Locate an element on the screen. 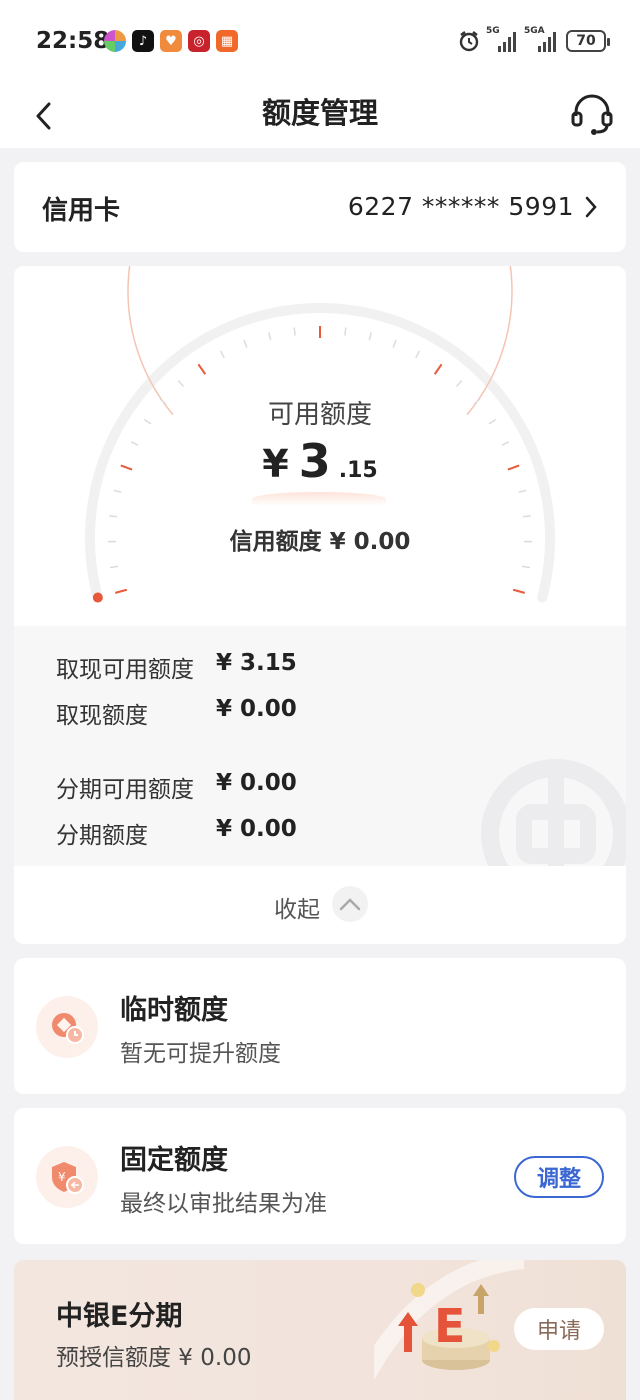 Image resolution: width=640 pixels, height=1400 pixels. detail-row: 取现可用额度 ¥ 3.15 is located at coordinates (176, 667).